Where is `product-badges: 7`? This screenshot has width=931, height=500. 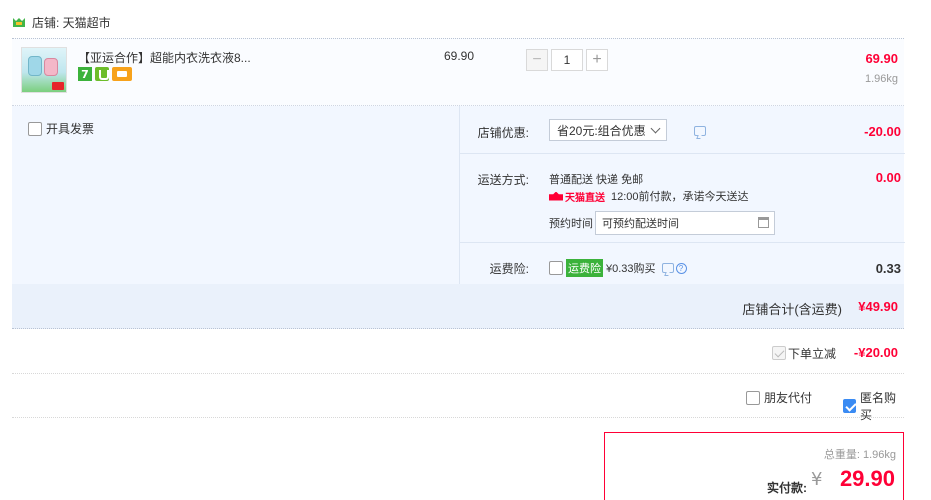 product-badges: 7 is located at coordinates (105, 74).